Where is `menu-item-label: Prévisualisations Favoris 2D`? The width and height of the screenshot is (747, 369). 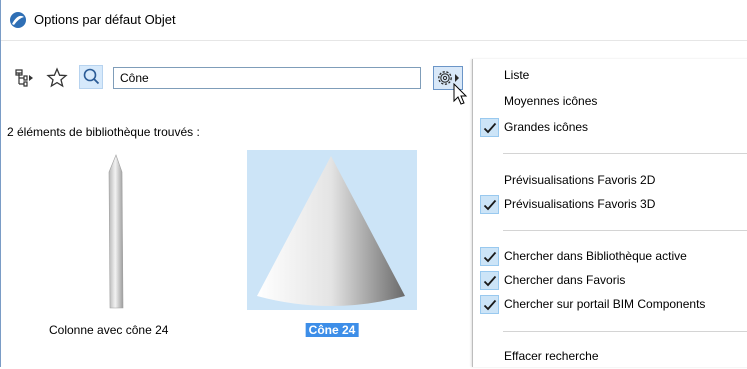 menu-item-label: Prévisualisations Favoris 2D is located at coordinates (580, 180).